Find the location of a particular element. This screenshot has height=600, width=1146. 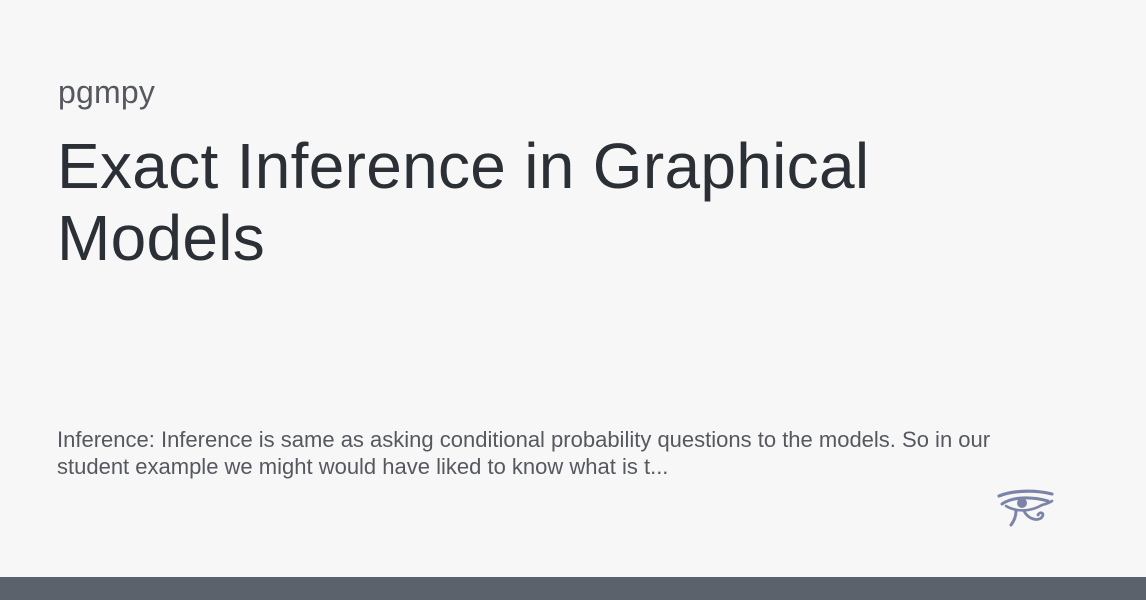

eye-of-horus-icon is located at coordinates (1025, 510).